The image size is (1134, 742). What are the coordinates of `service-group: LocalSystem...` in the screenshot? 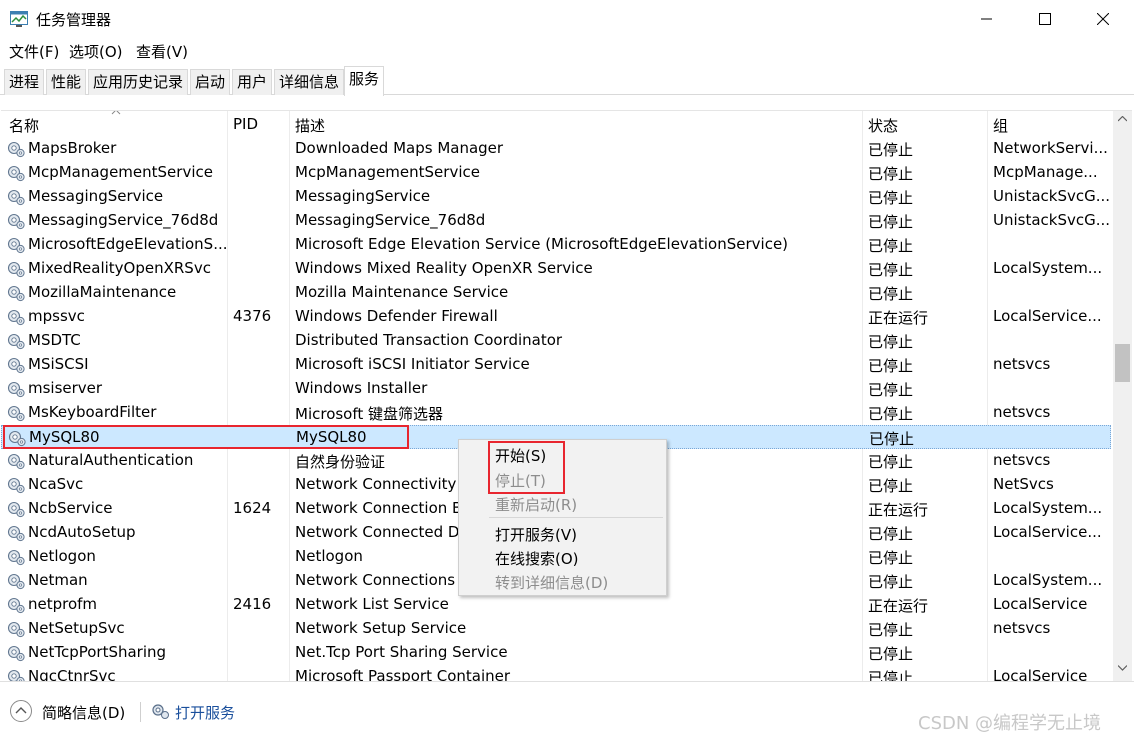 It's located at (1048, 580).